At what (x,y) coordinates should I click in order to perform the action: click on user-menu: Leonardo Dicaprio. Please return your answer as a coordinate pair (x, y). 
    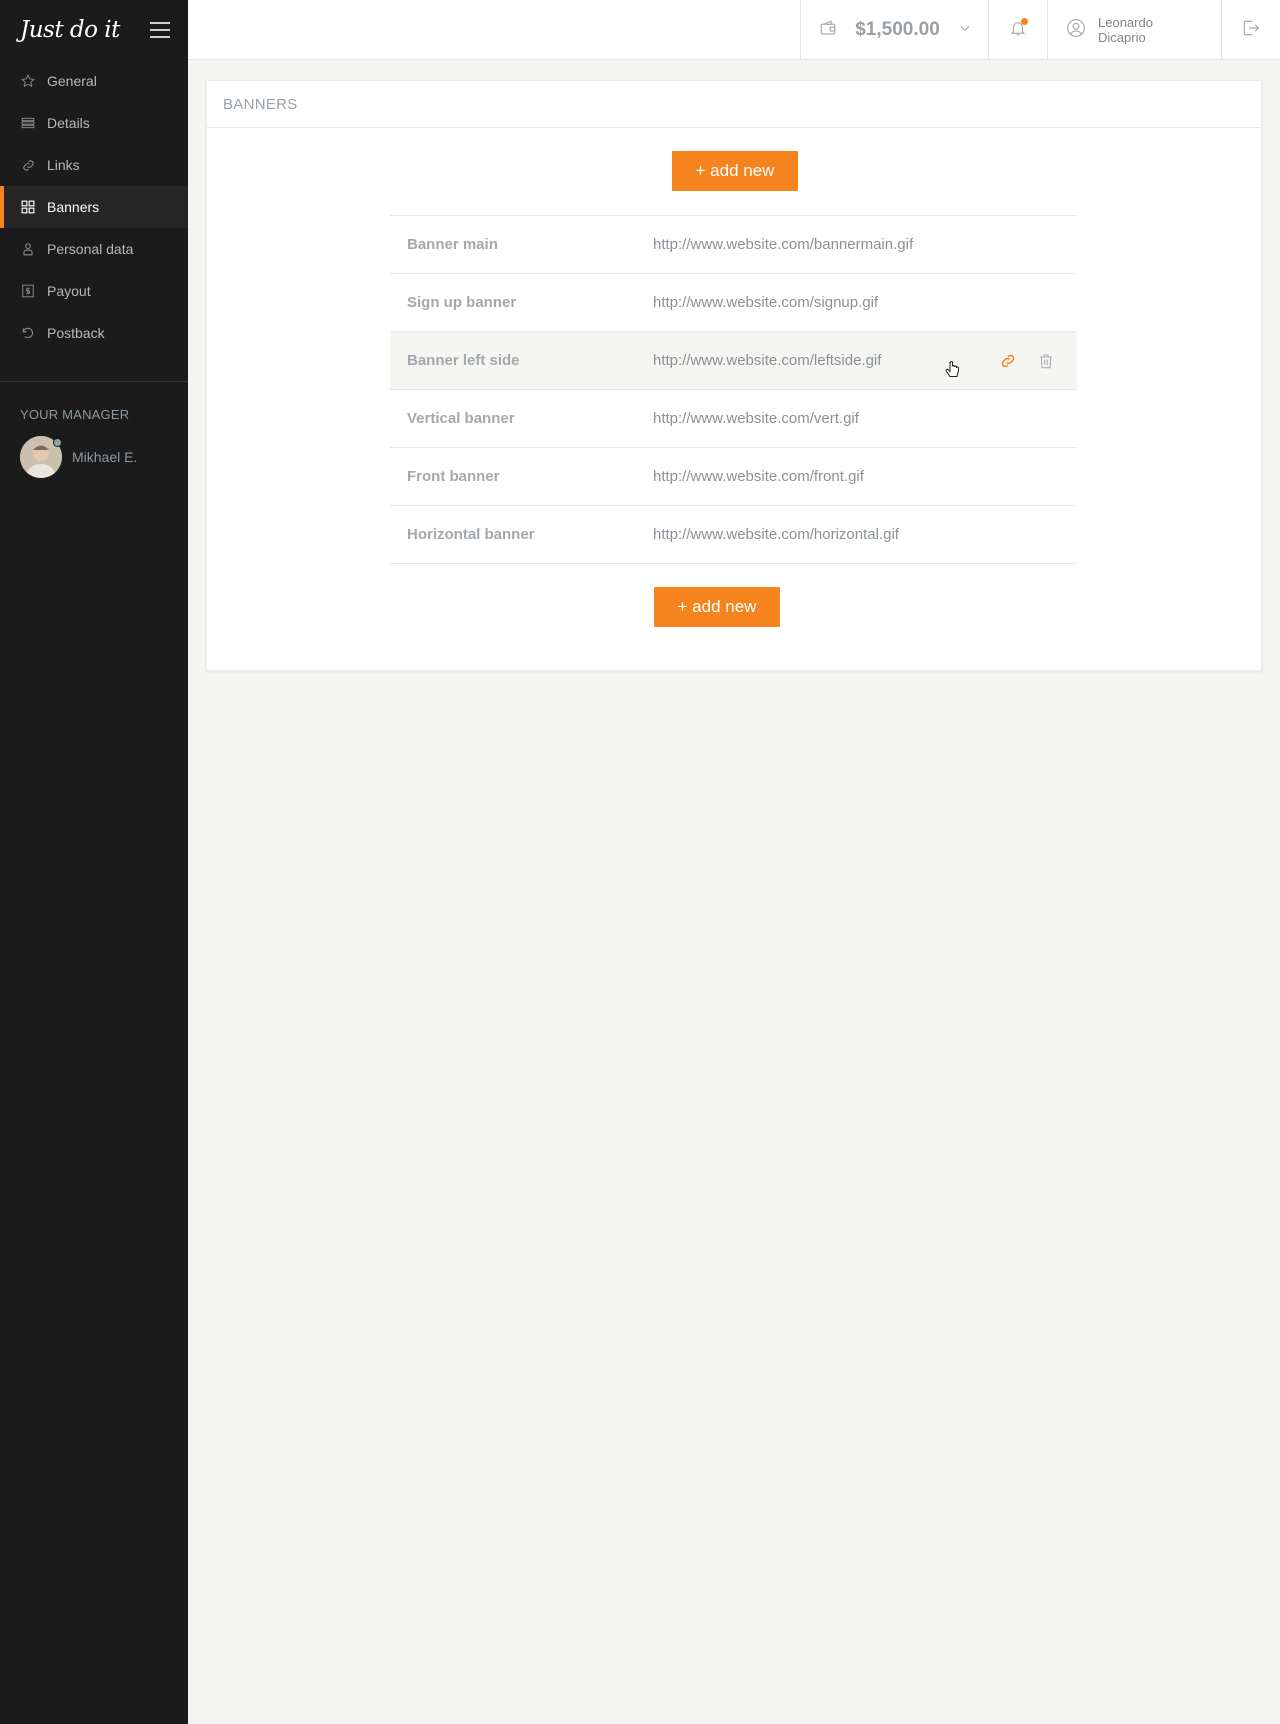
    Looking at the image, I should click on (1134, 30).